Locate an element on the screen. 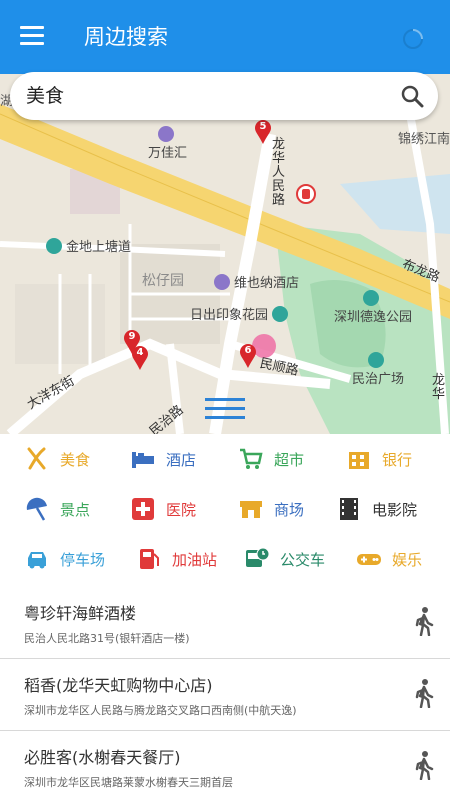 This screenshot has width=450, height=802. place-address: 深圳市龙华区人民路与腾龙路交叉路口西南侧(中航天逸) is located at coordinates (160, 710).